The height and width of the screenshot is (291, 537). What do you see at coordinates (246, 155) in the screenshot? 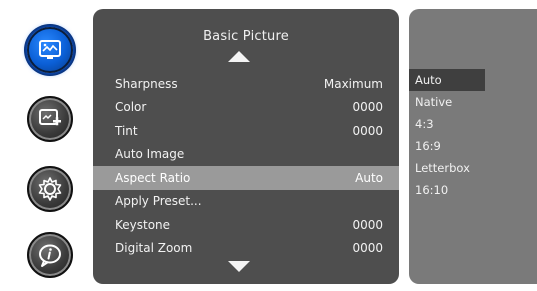
I see `menu-row-auto-image: Auto Image` at bounding box center [246, 155].